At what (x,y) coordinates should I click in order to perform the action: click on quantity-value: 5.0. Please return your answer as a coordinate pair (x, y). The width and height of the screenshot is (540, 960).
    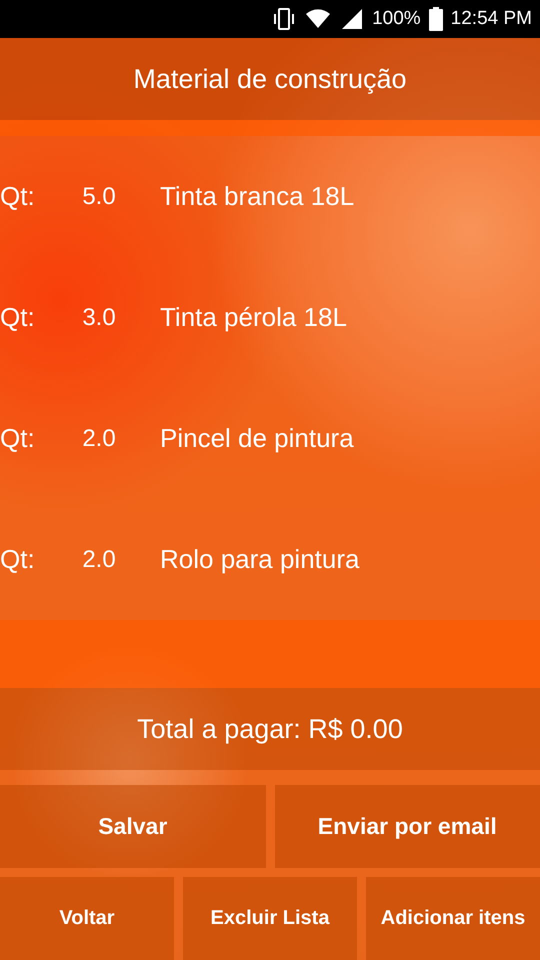
    Looking at the image, I should click on (99, 196).